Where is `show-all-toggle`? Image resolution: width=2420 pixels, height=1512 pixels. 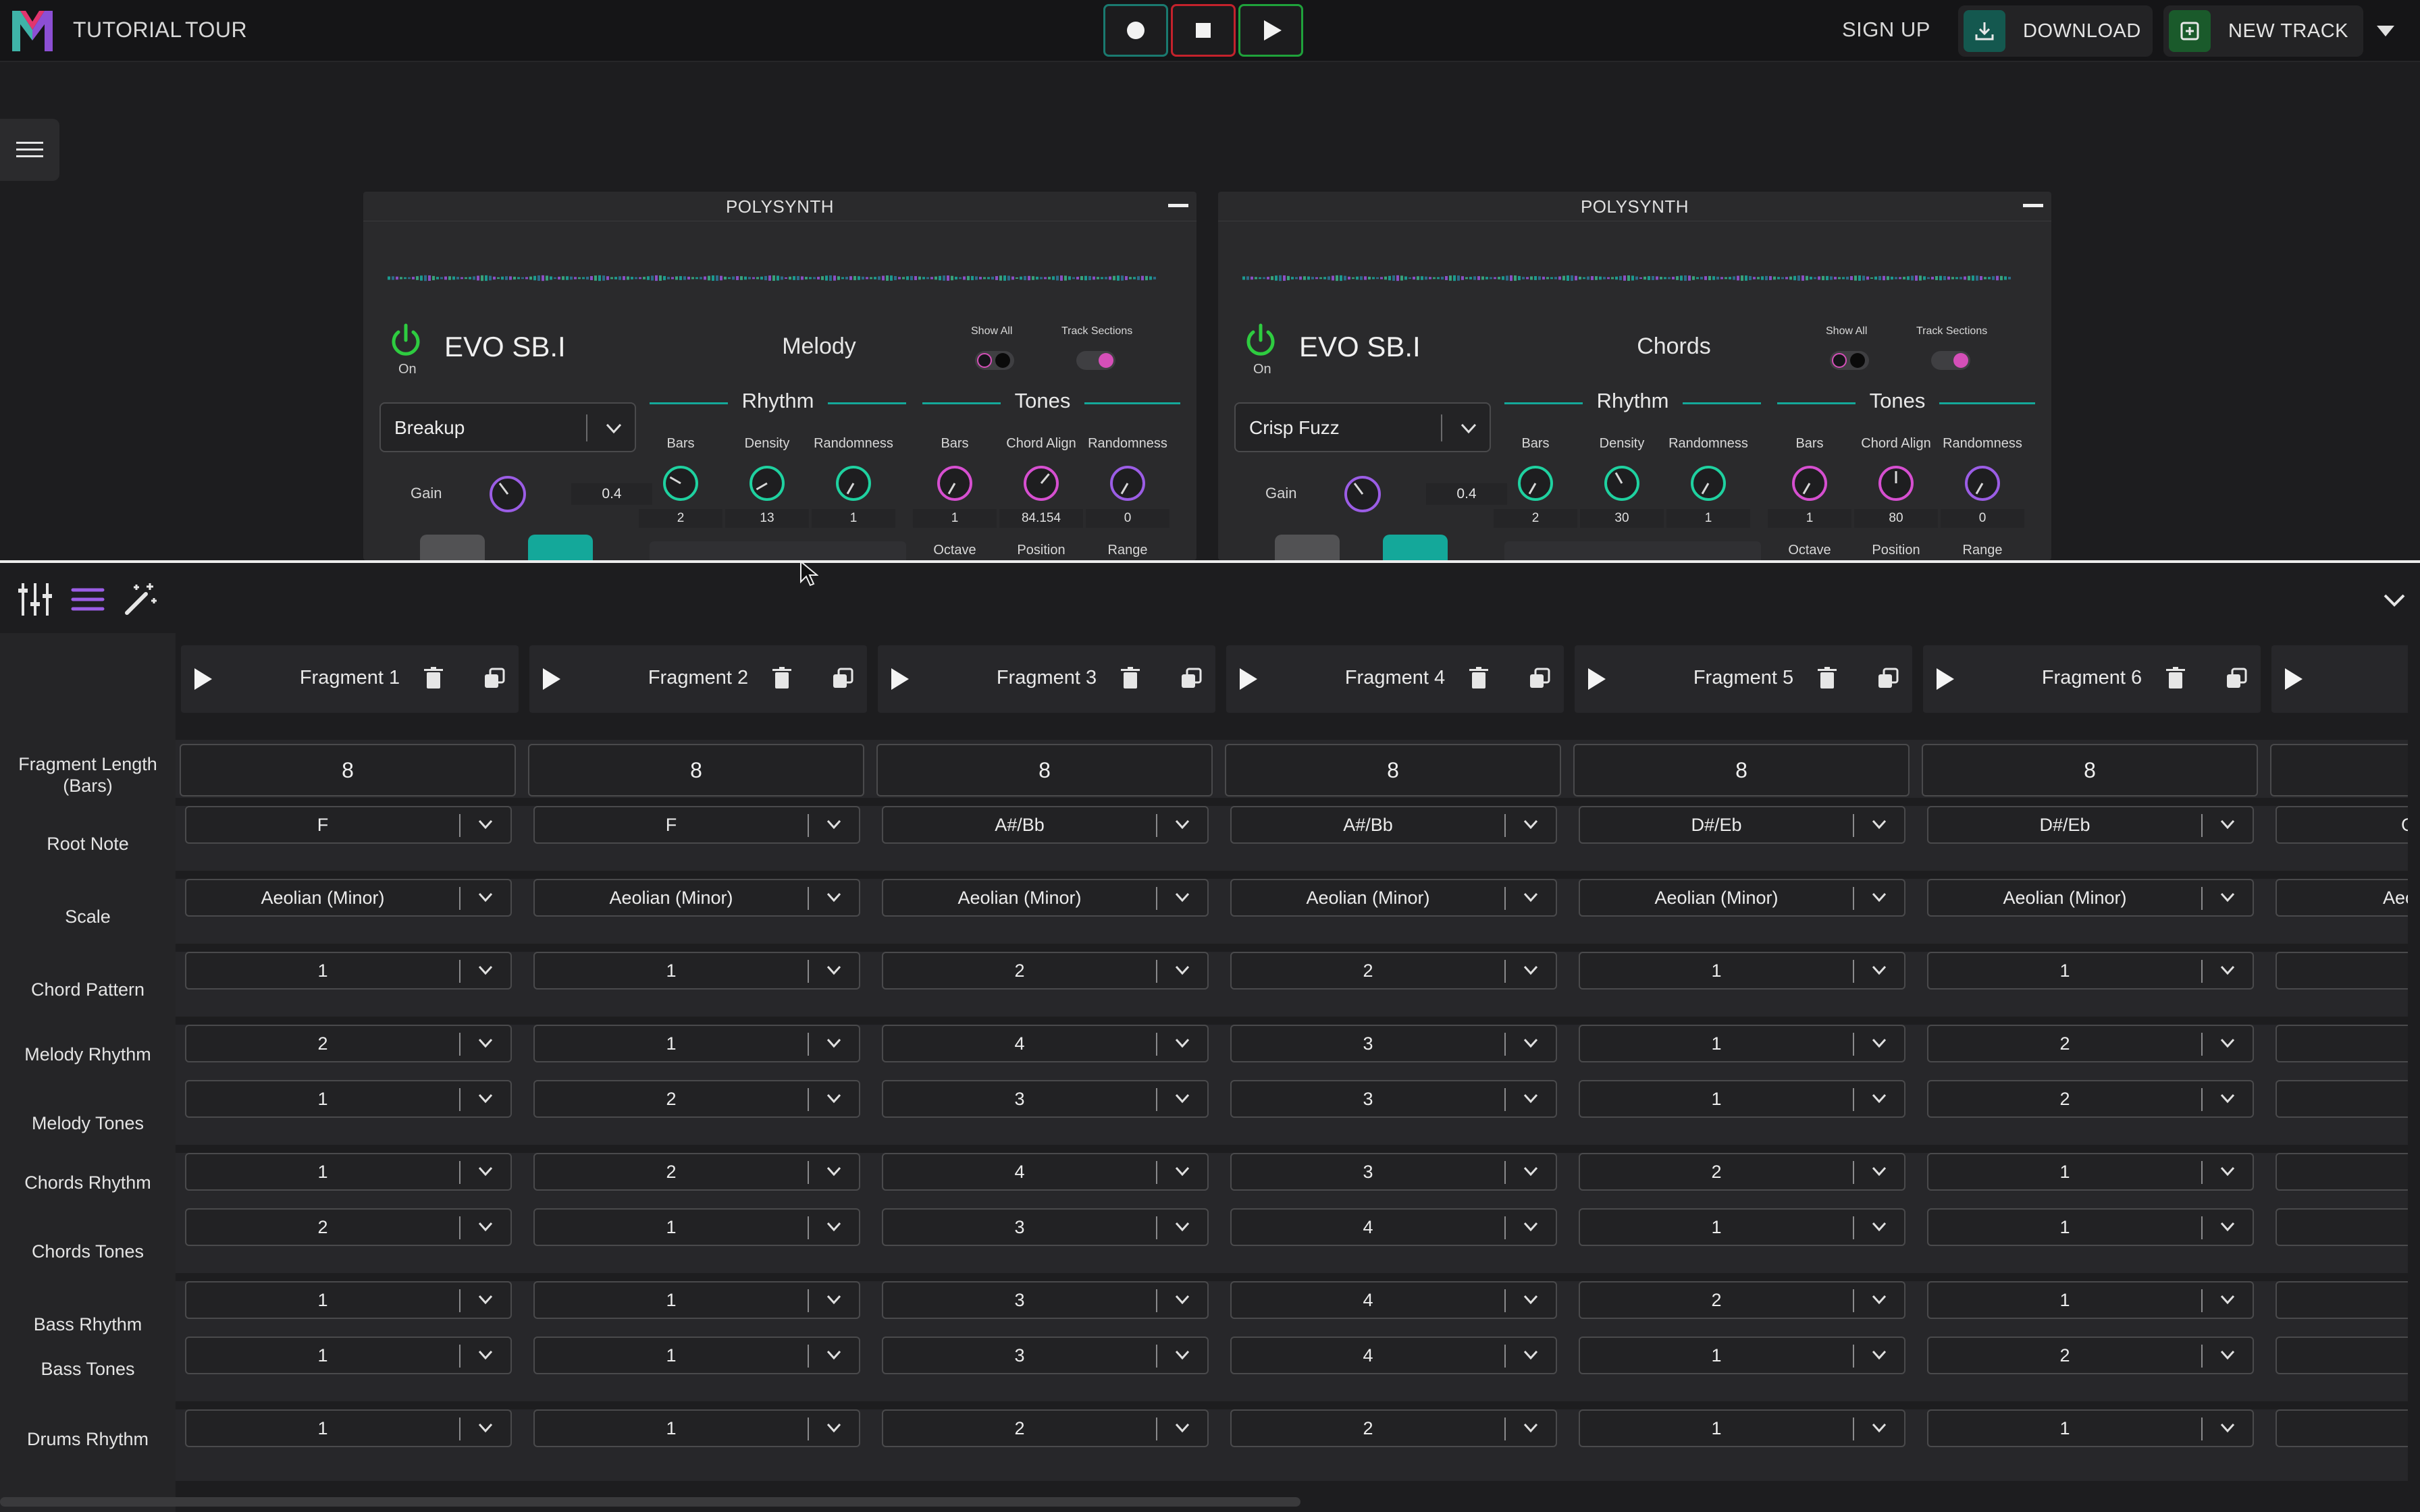 show-all-toggle is located at coordinates (1849, 360).